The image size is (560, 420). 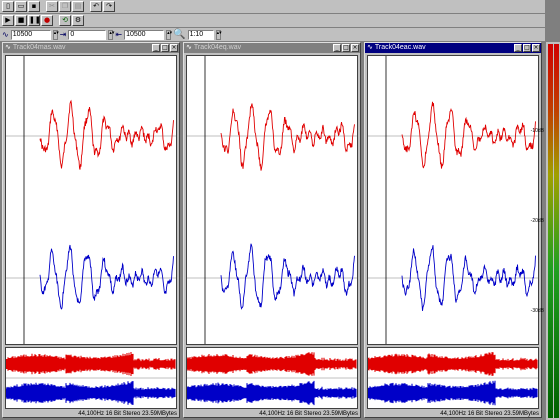 I want to click on open-icon: ▭, so click(x=21, y=6).